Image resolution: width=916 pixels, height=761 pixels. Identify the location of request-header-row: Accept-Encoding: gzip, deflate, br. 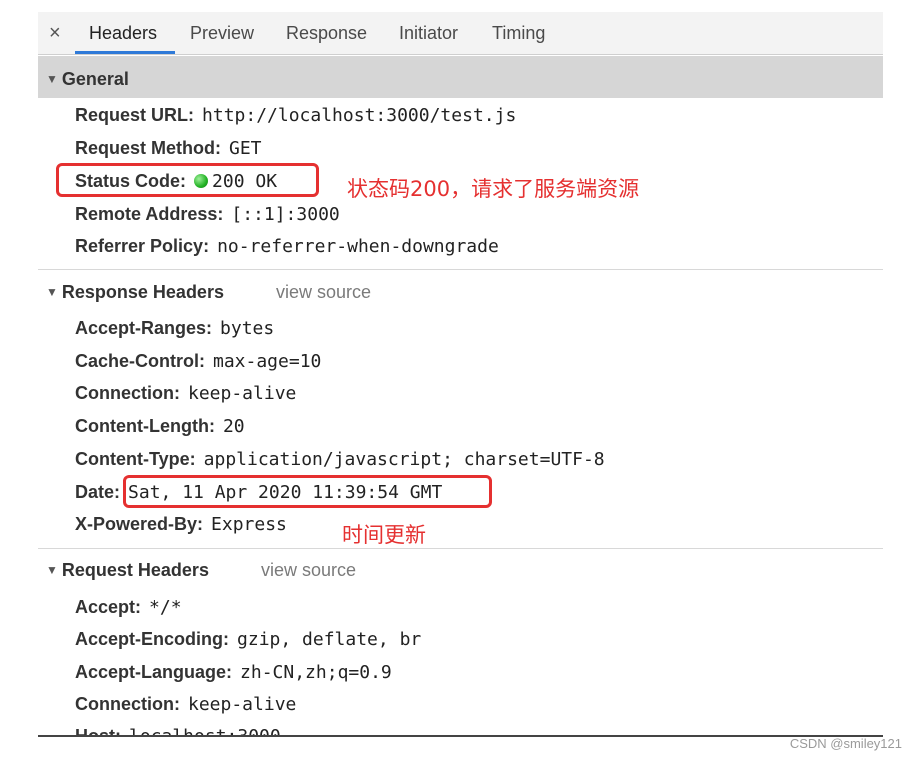
(248, 639).